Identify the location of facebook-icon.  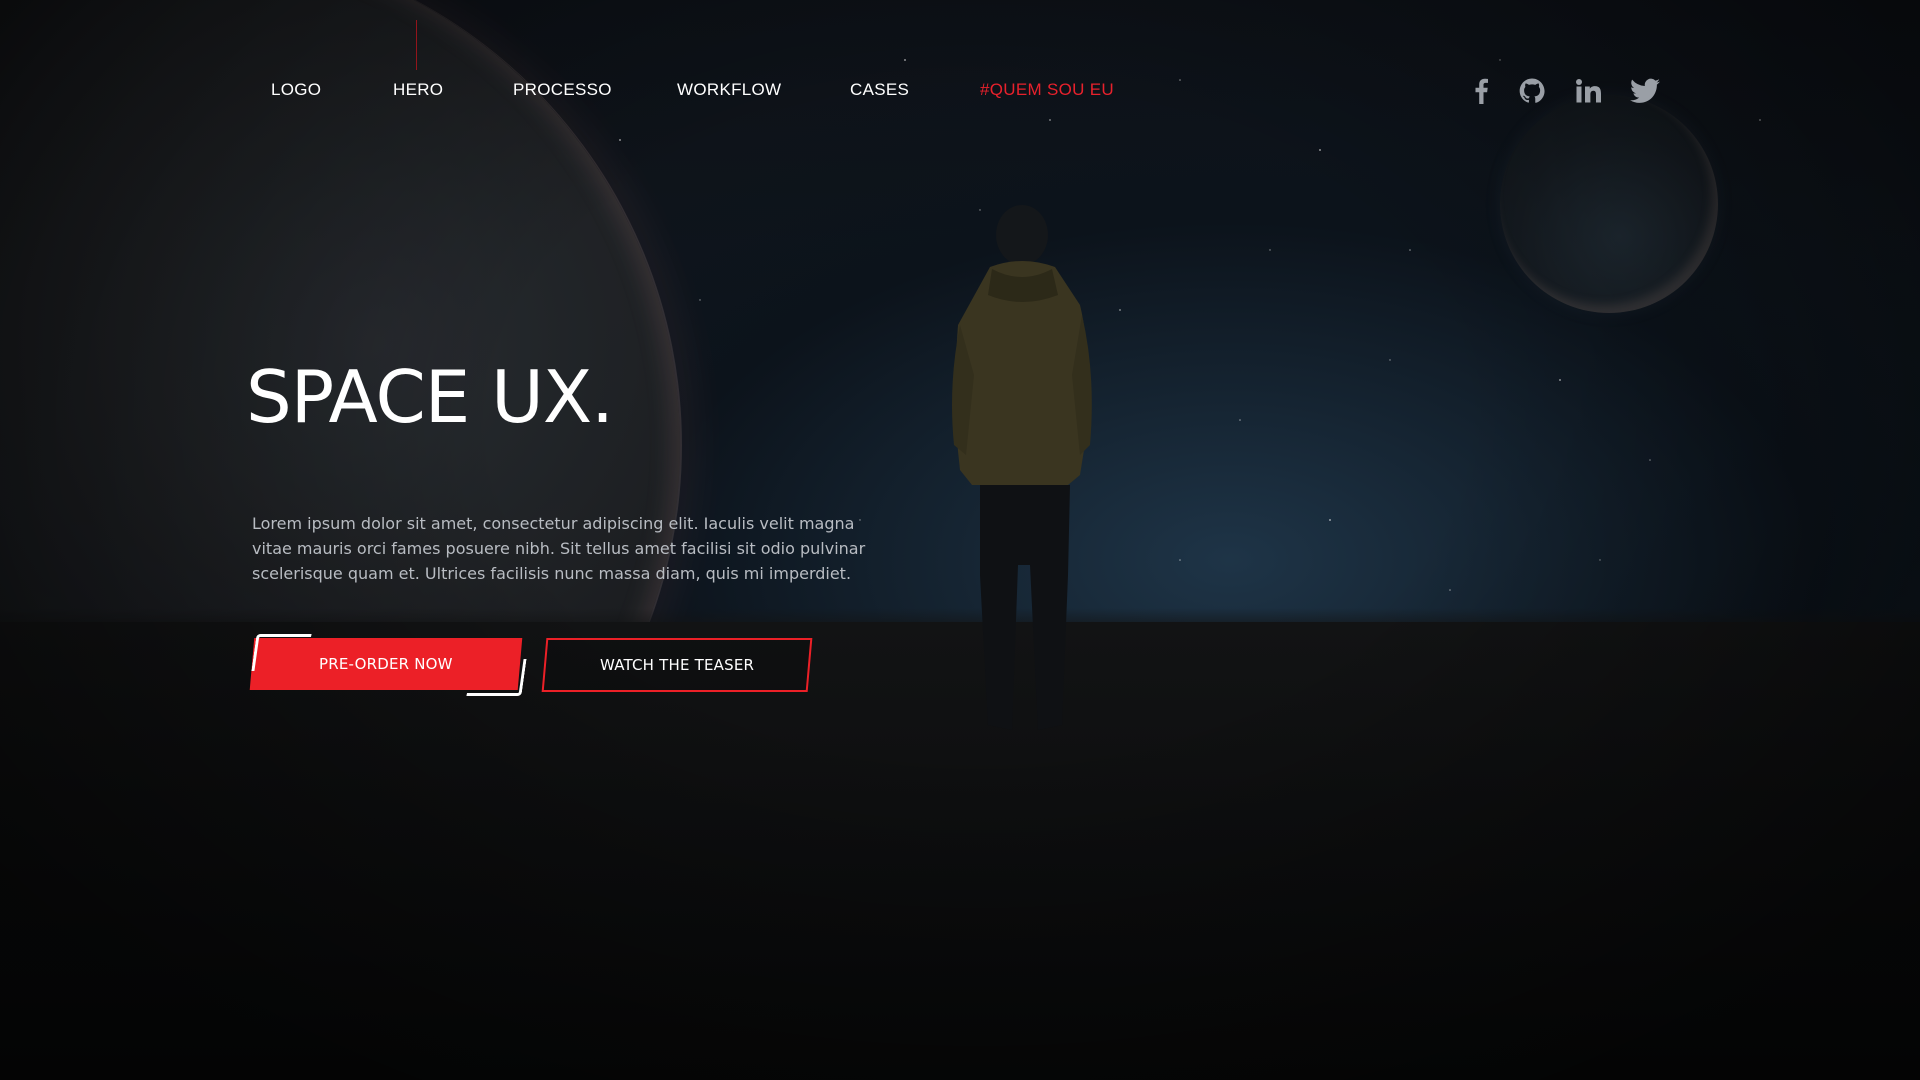
(1481, 91).